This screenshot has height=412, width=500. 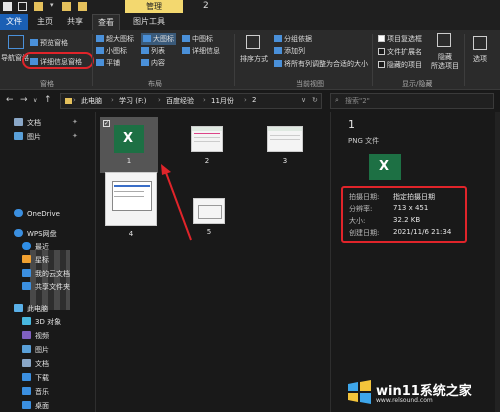 I want to click on ribbon-tab-bar: 文件 主页 共享 查看 图片工具, so click(x=250, y=22).